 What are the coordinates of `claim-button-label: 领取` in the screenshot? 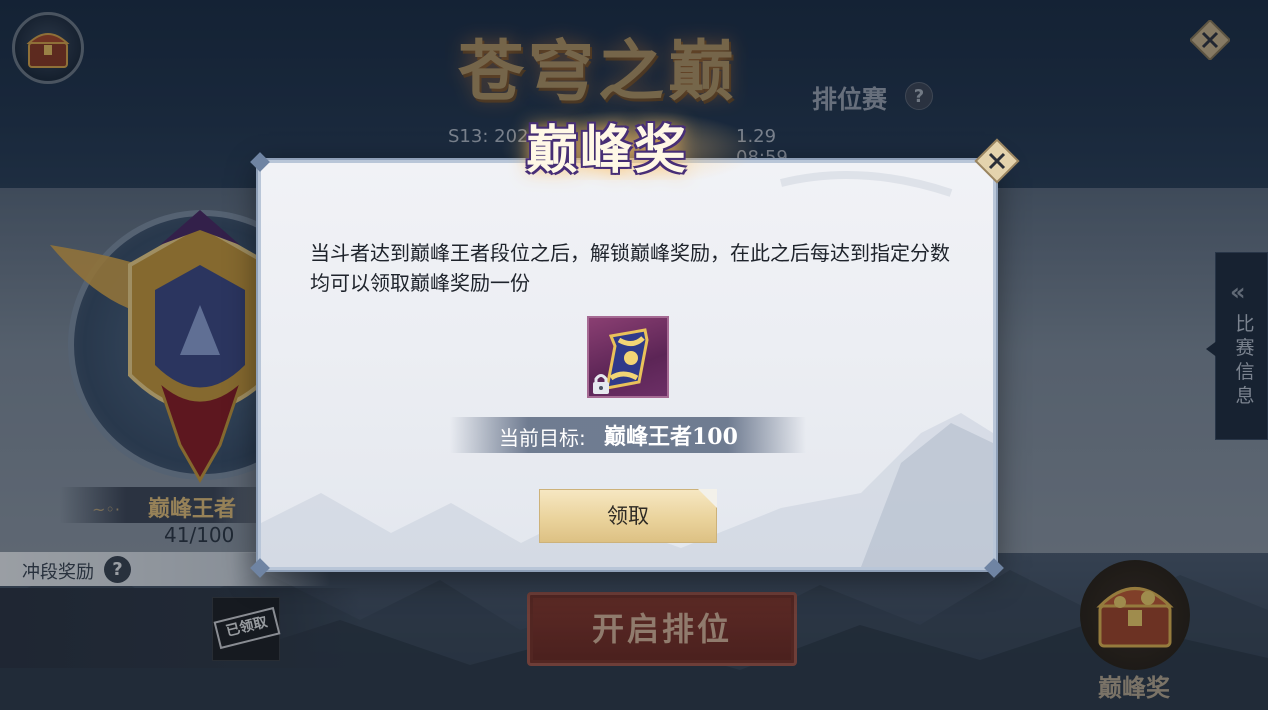 It's located at (628, 516).